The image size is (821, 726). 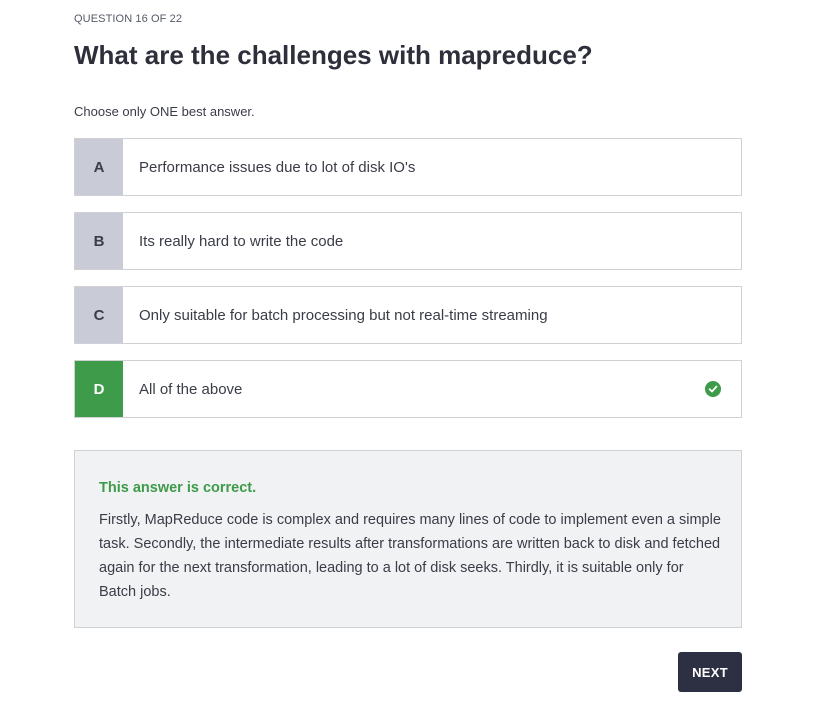 What do you see at coordinates (191, 389) in the screenshot?
I see `option-text: All of the above` at bounding box center [191, 389].